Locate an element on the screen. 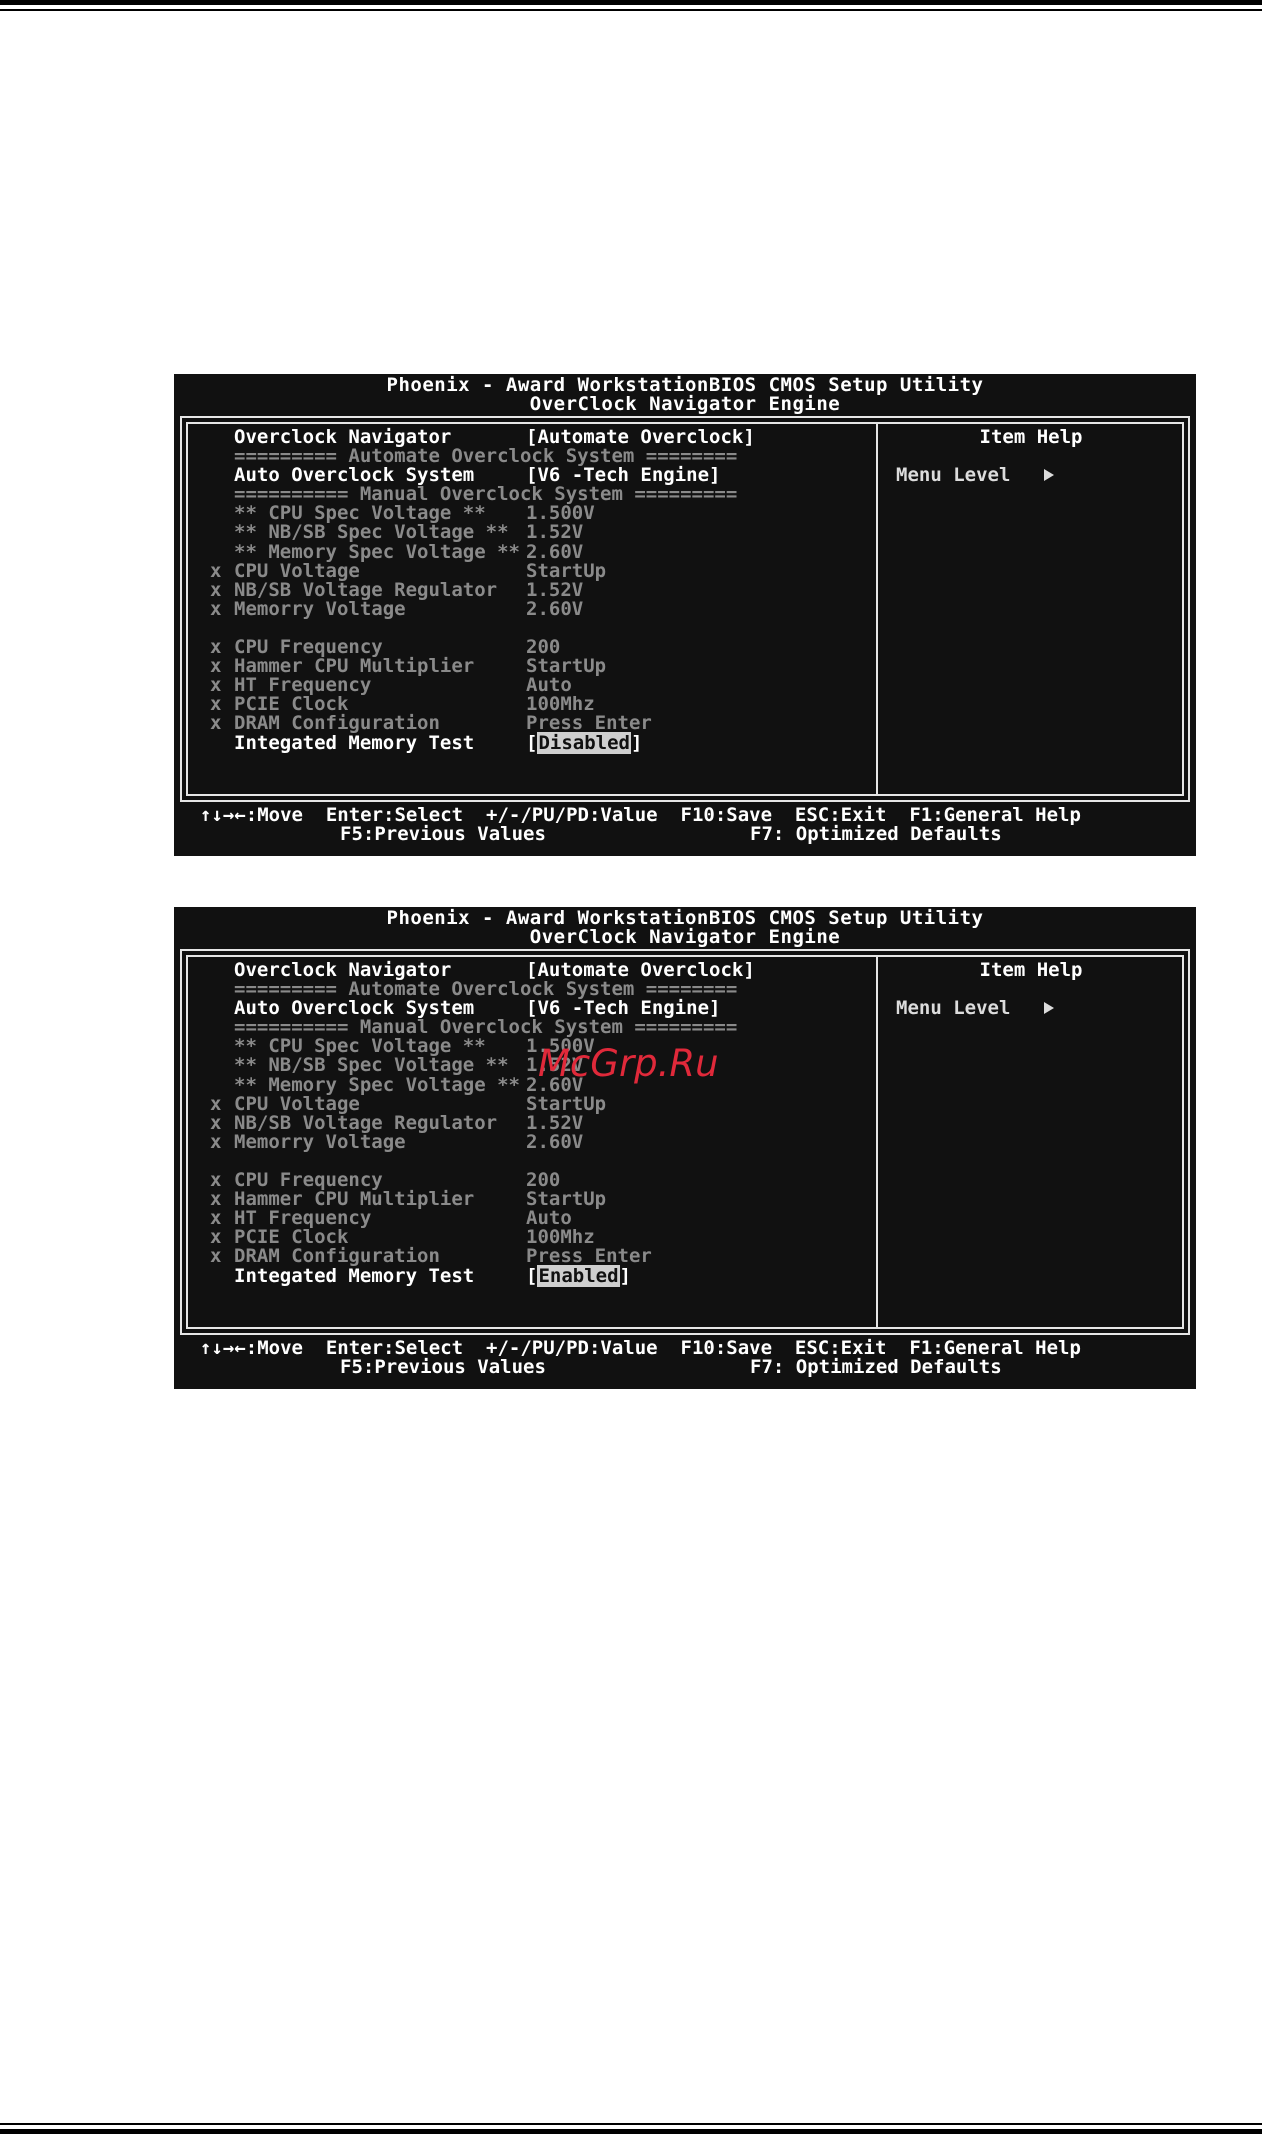  setting-row: Integated Memory Test [Disabled] is located at coordinates (531, 742).